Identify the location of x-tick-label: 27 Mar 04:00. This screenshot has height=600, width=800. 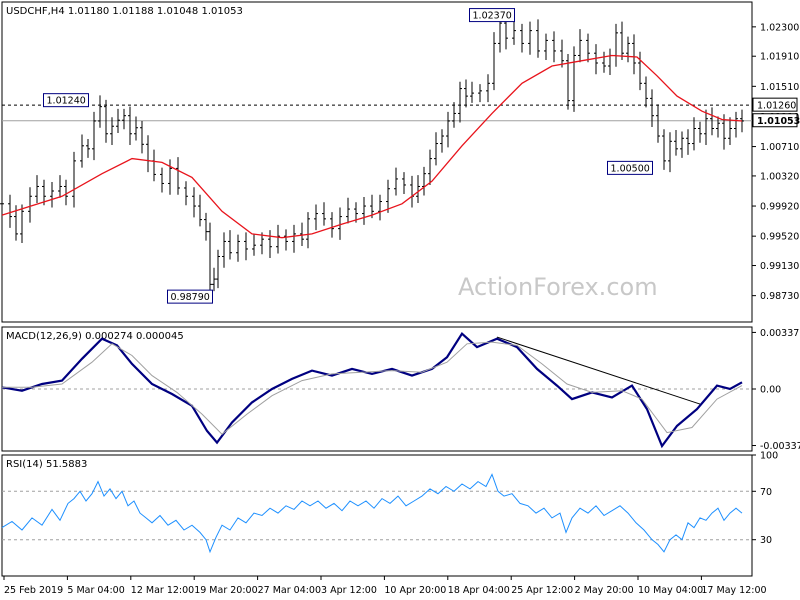
(289, 590).